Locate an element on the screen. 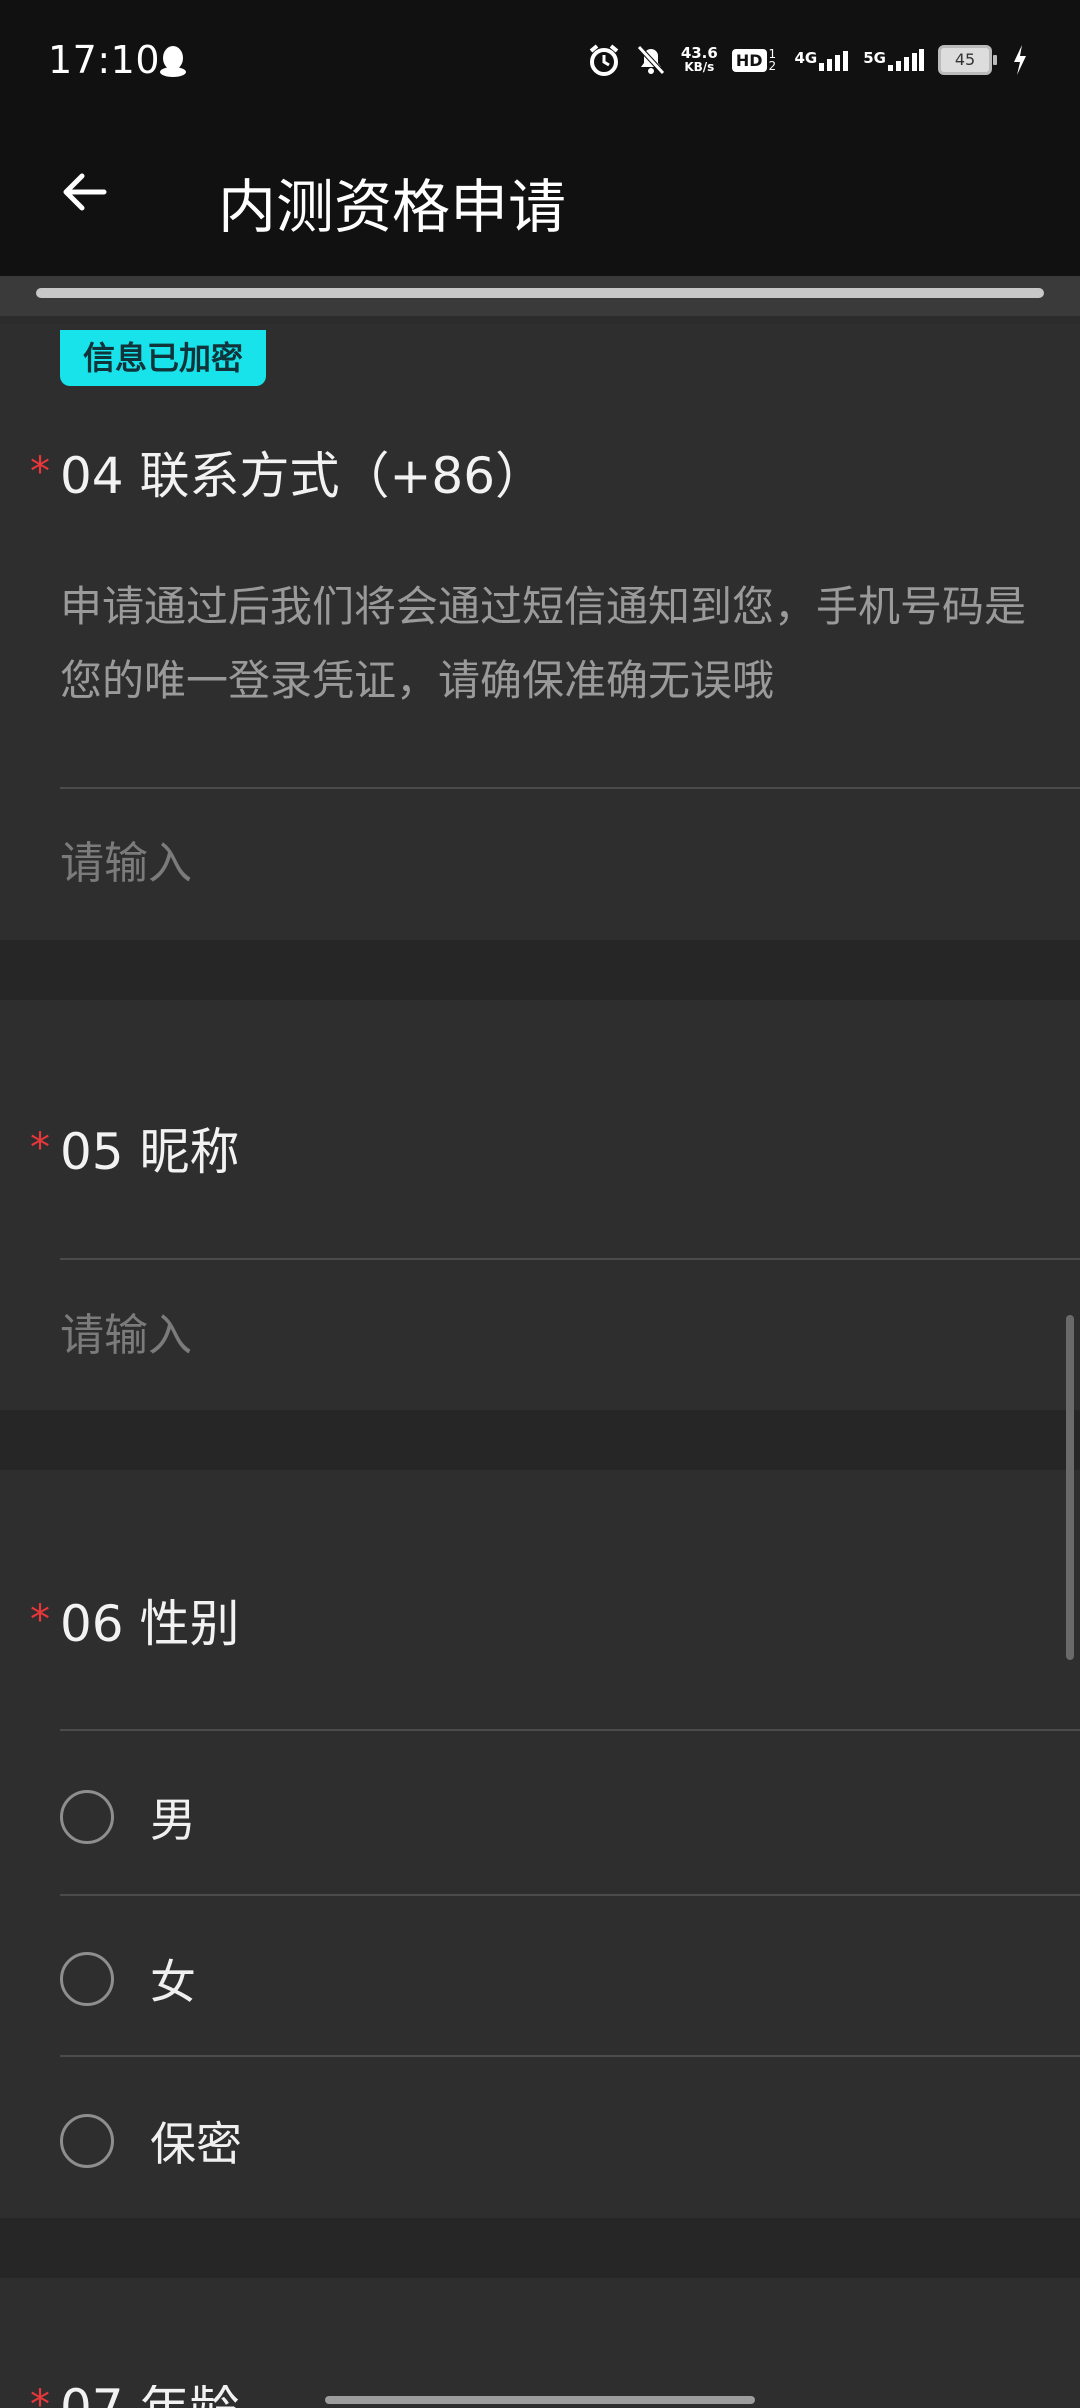 The image size is (1080, 2408). signal-4g: 4G is located at coordinates (822, 60).